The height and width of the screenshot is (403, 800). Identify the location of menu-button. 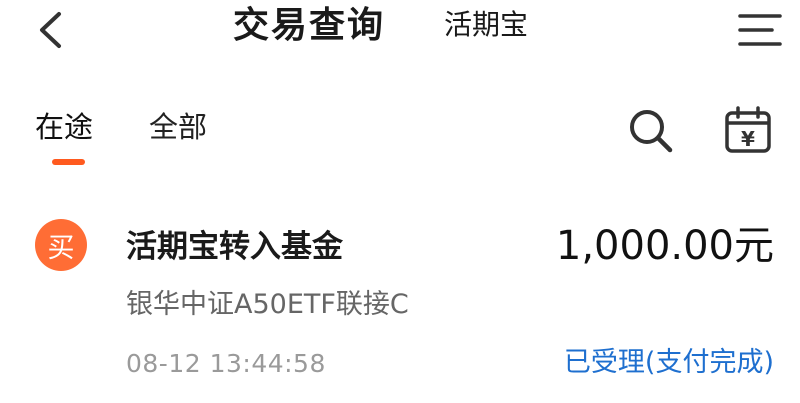
(760, 30).